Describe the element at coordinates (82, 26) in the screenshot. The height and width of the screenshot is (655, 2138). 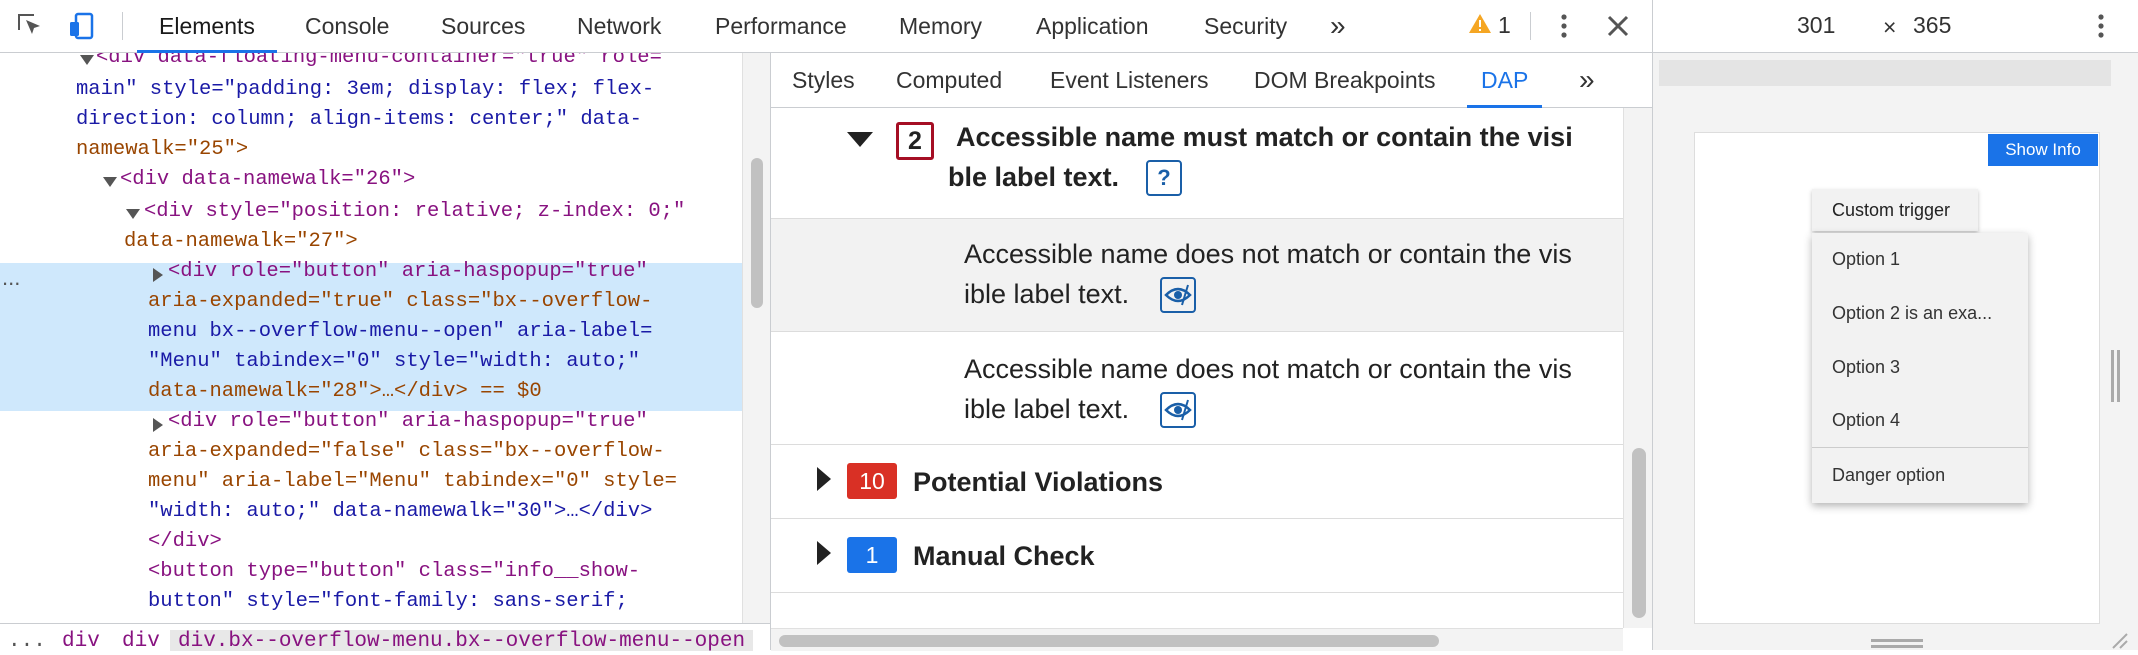
I see `device-toolbar-icon` at that location.